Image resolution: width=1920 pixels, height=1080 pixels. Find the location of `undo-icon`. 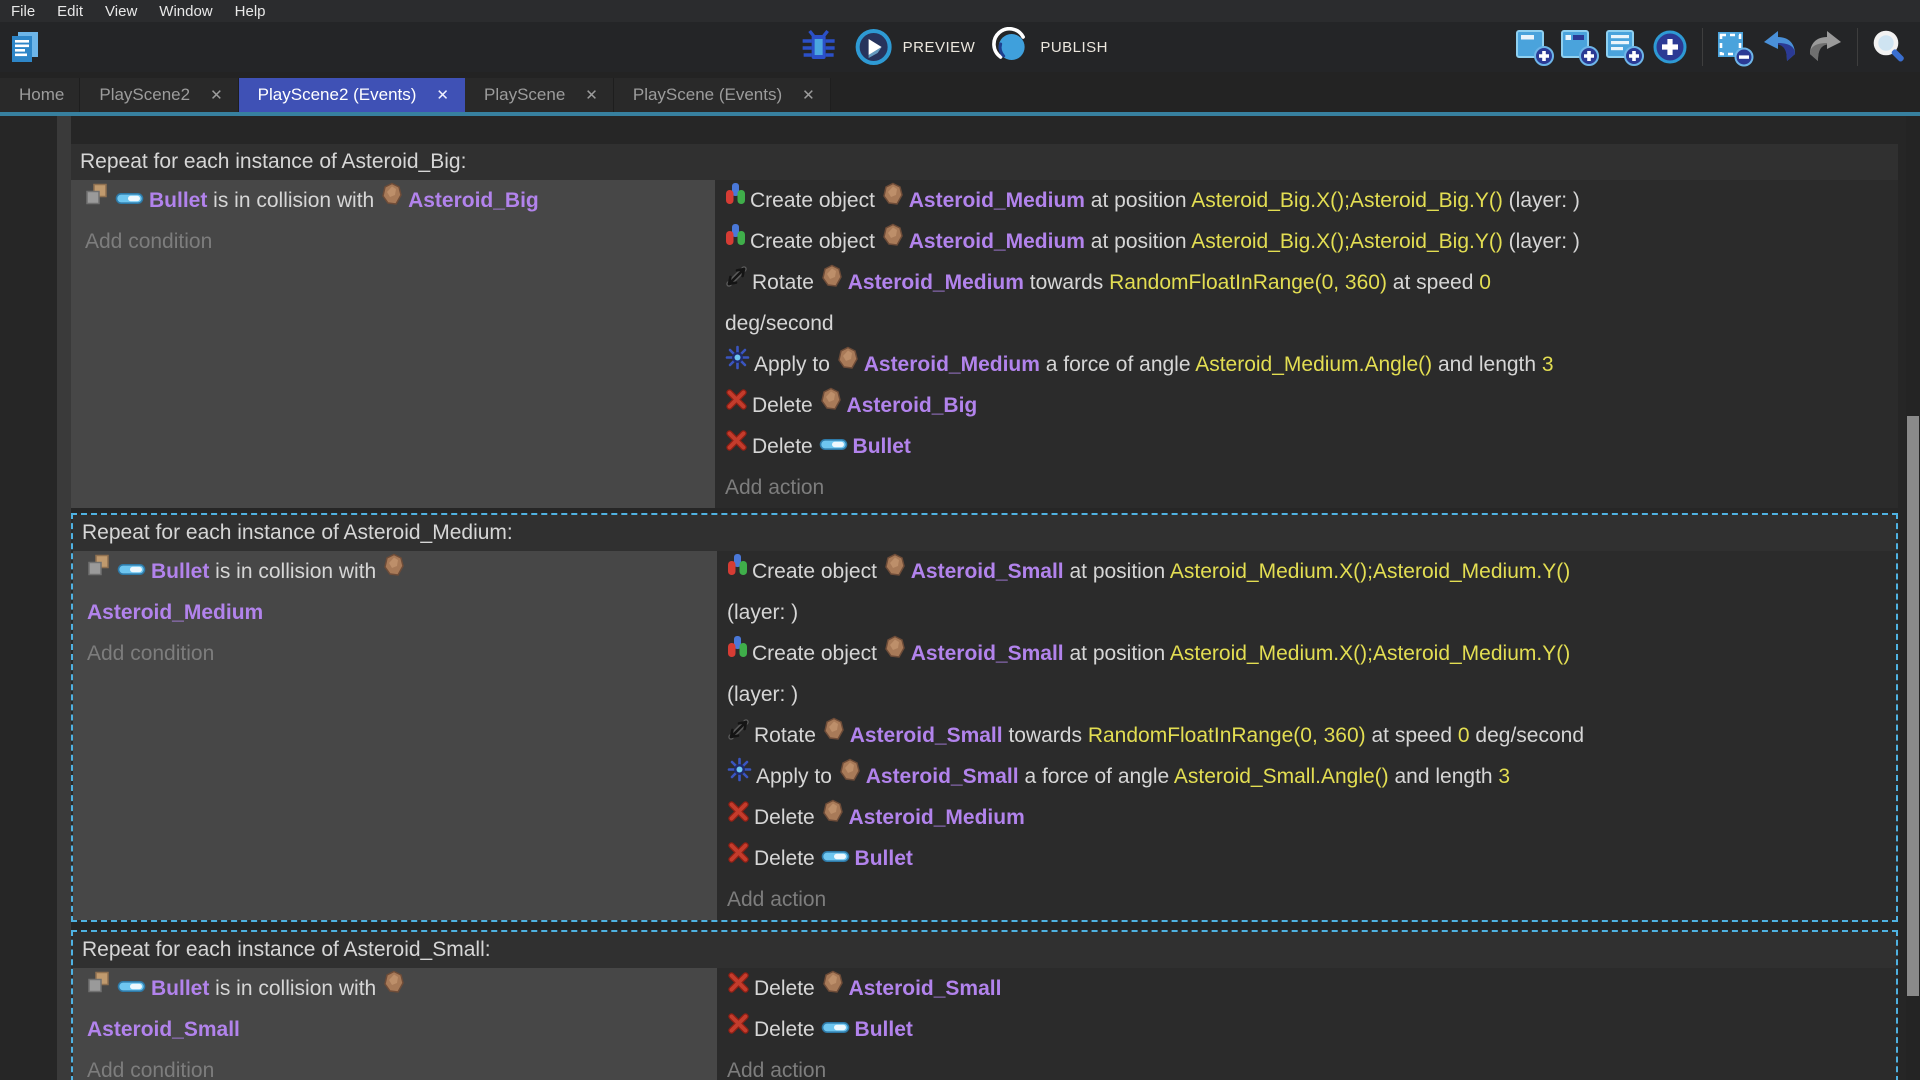

undo-icon is located at coordinates (1780, 47).